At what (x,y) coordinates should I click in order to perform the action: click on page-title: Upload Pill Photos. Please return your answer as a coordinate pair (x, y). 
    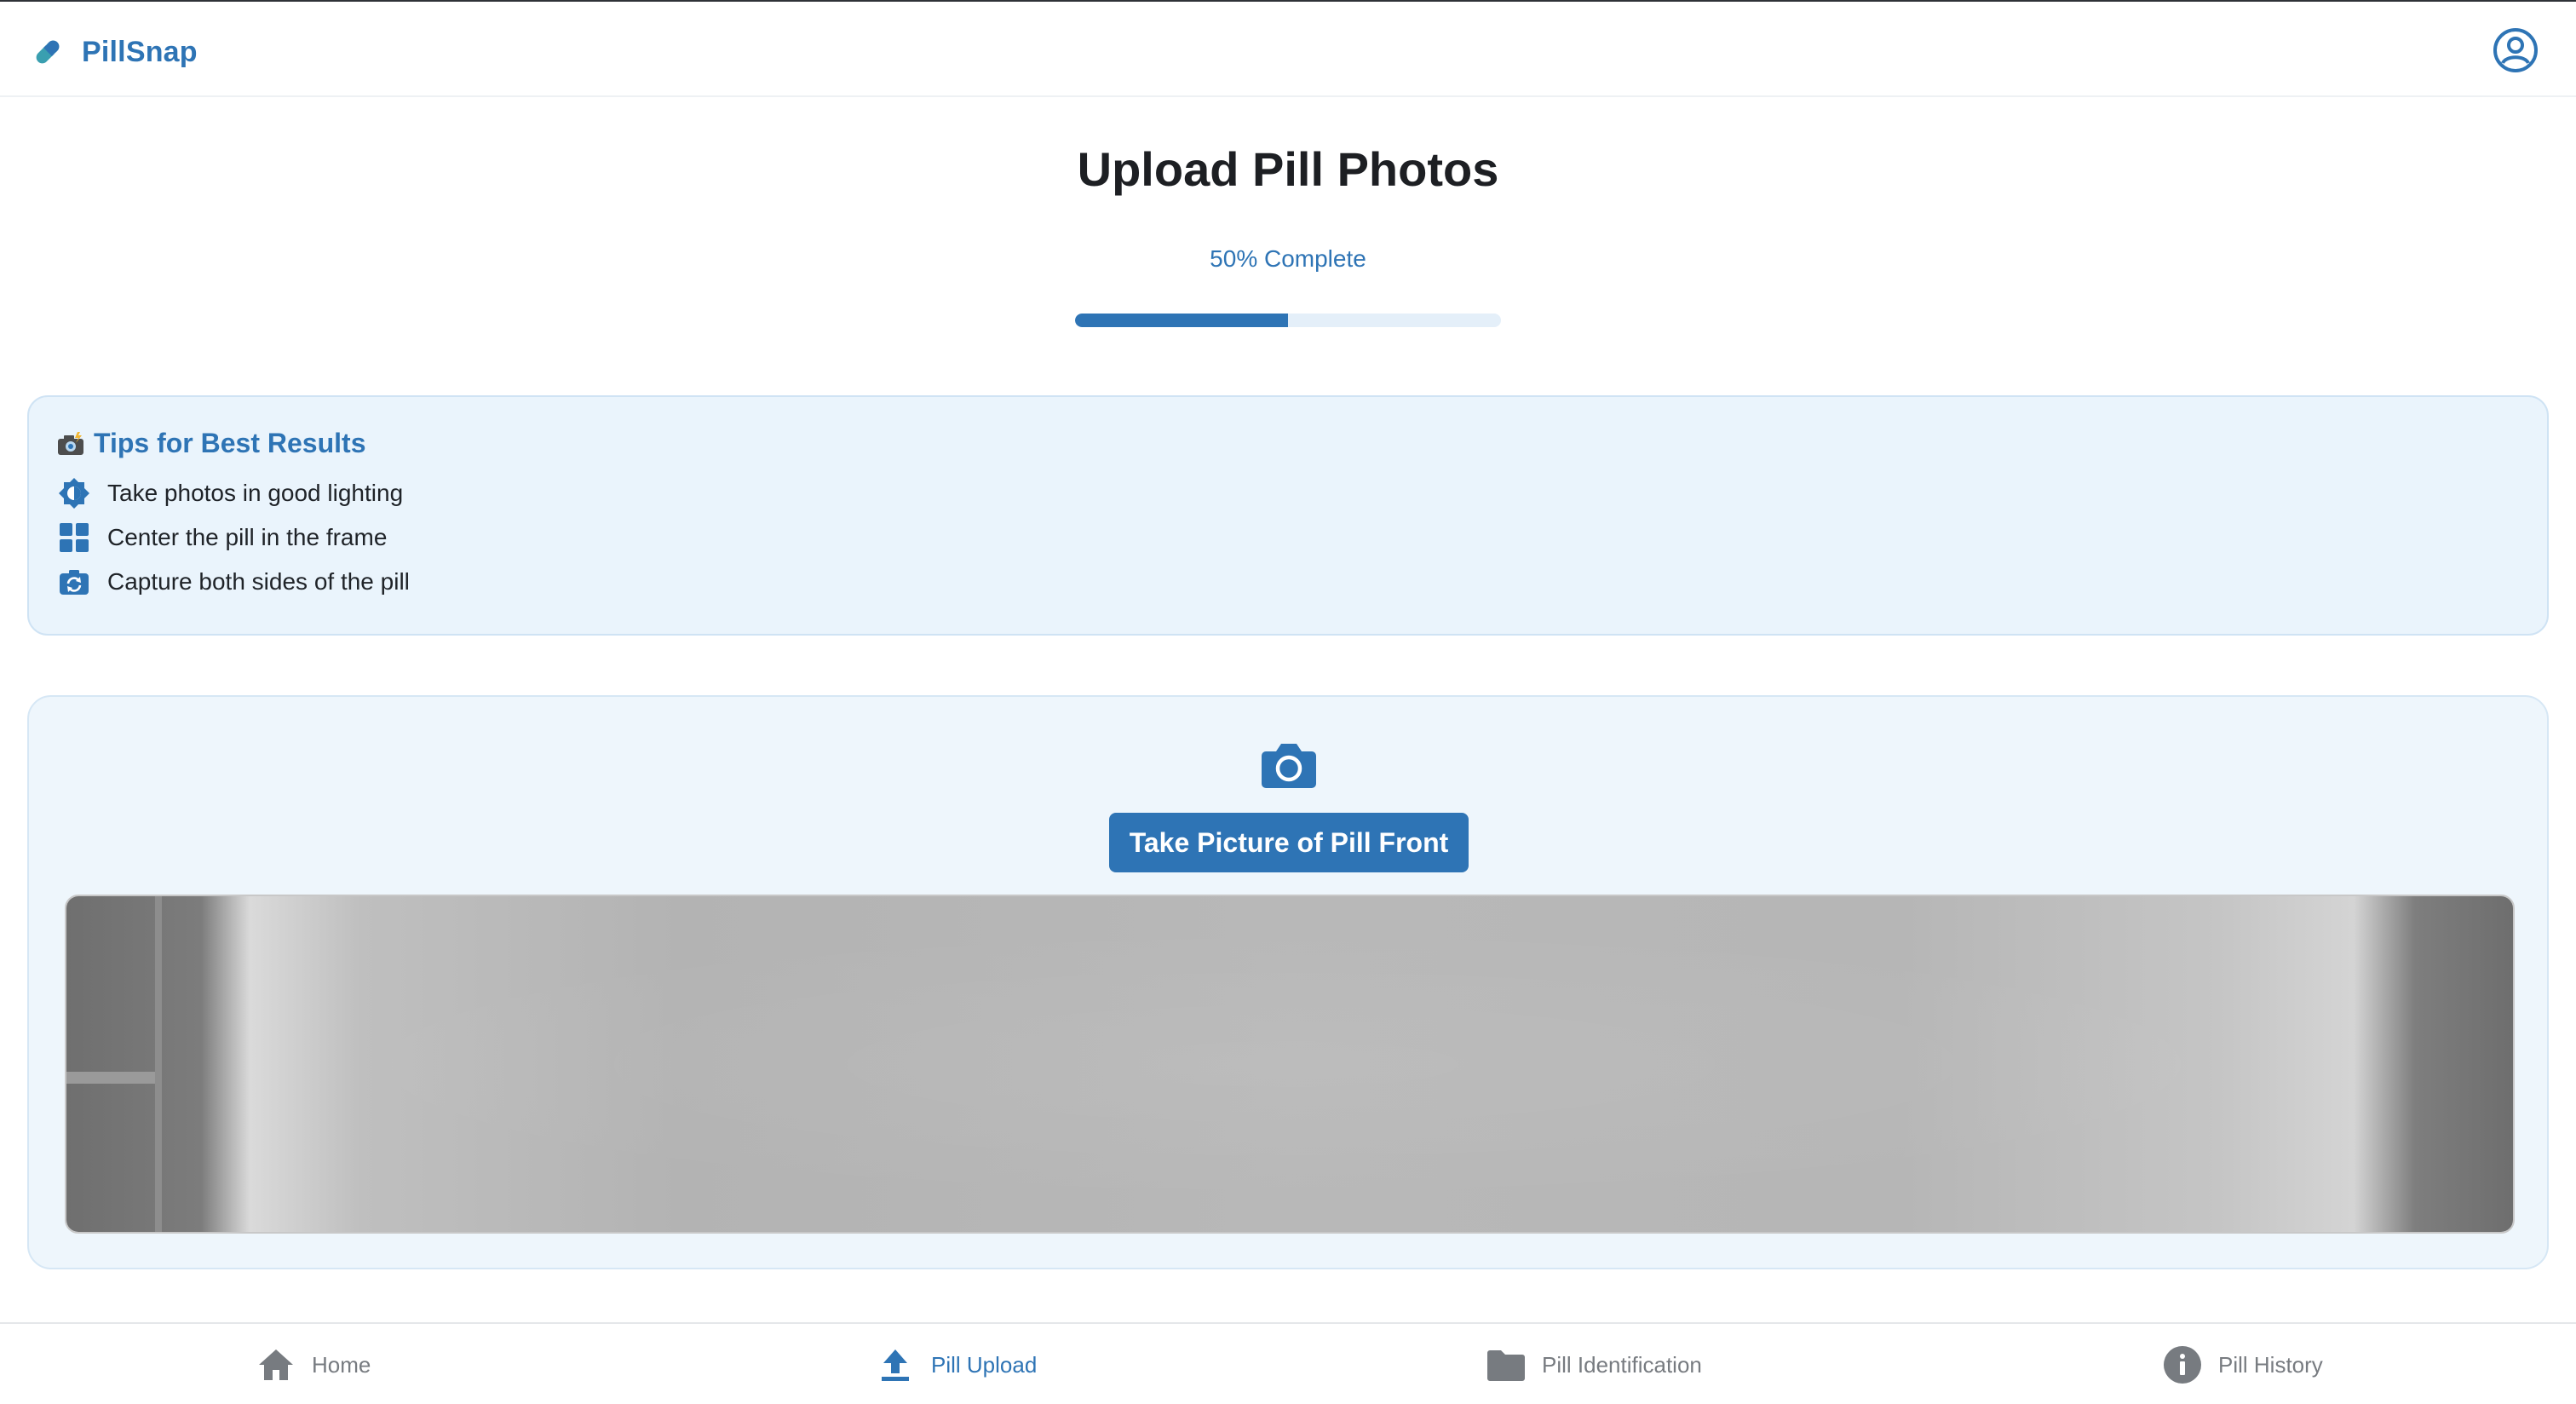
    Looking at the image, I should click on (1288, 169).